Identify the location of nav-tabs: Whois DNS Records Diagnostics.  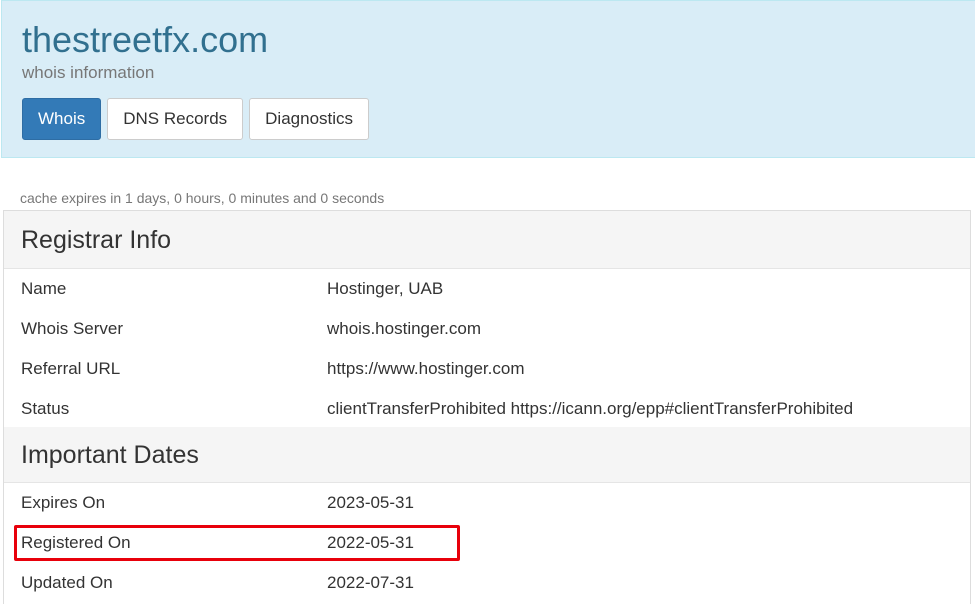
(198, 119).